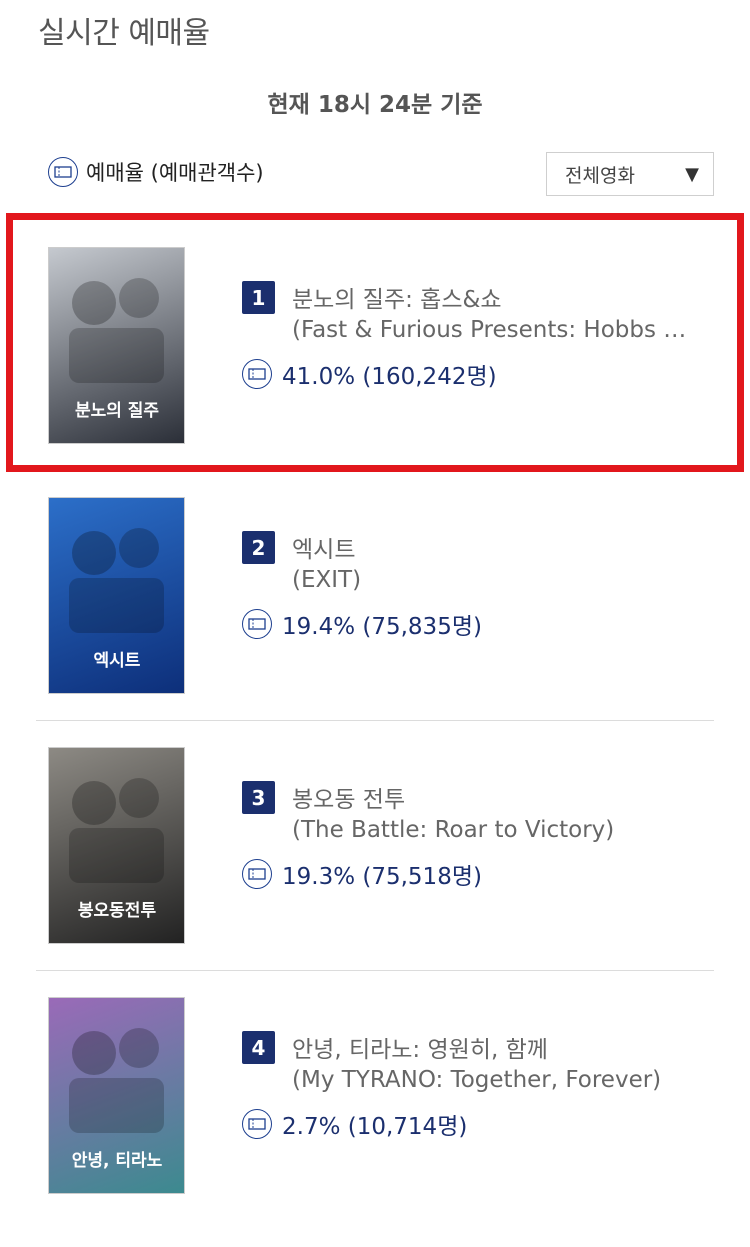 The image size is (750, 1247). I want to click on poster-title-text: 안녕, 티라노, so click(117, 1160).